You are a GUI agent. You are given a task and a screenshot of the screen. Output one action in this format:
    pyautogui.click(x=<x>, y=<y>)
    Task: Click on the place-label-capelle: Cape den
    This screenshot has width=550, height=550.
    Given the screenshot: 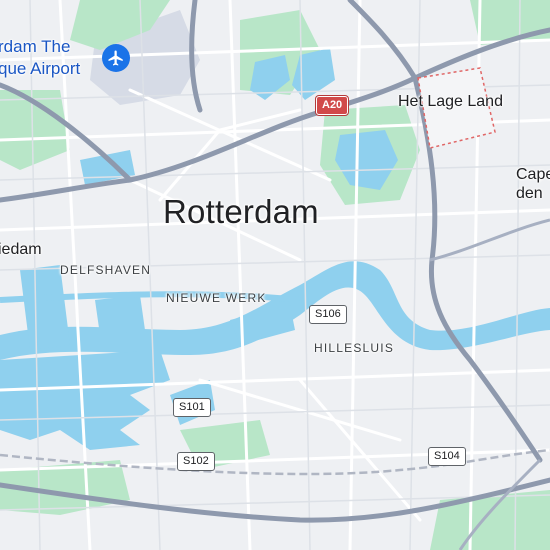 What is the action you would take?
    pyautogui.click(x=533, y=184)
    